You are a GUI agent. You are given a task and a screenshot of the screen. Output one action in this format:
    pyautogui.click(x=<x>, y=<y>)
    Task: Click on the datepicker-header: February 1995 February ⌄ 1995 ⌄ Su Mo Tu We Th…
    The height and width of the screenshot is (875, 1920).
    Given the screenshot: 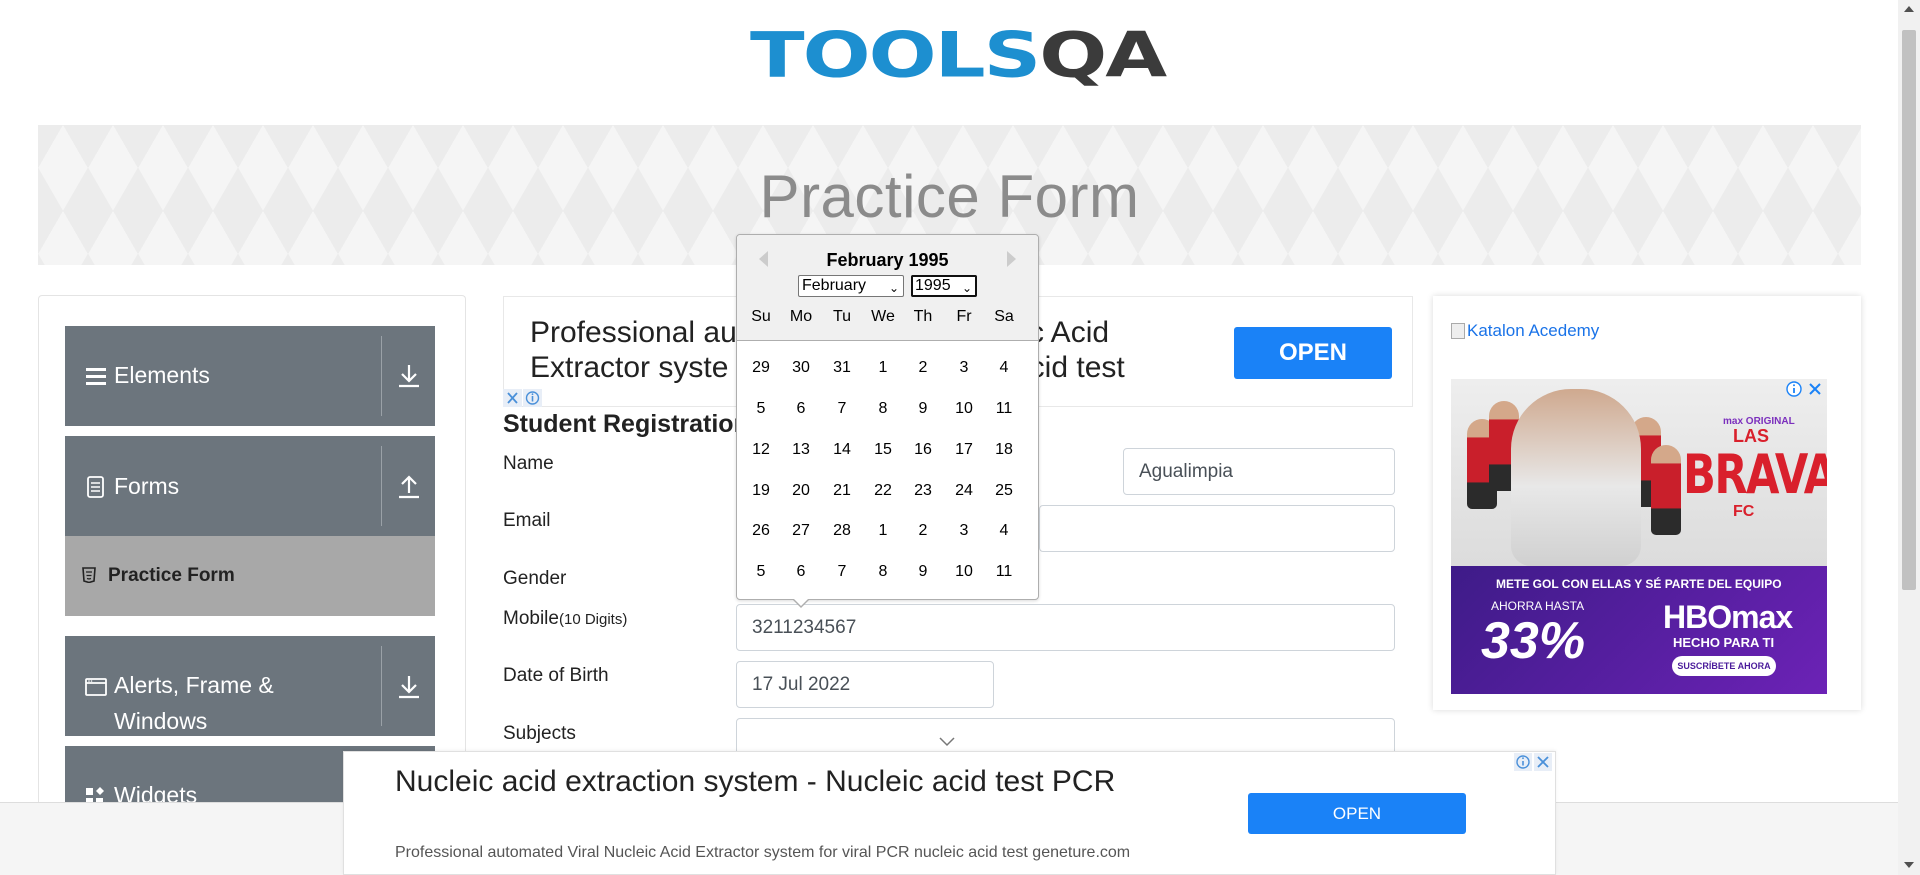 What is the action you would take?
    pyautogui.click(x=887, y=288)
    